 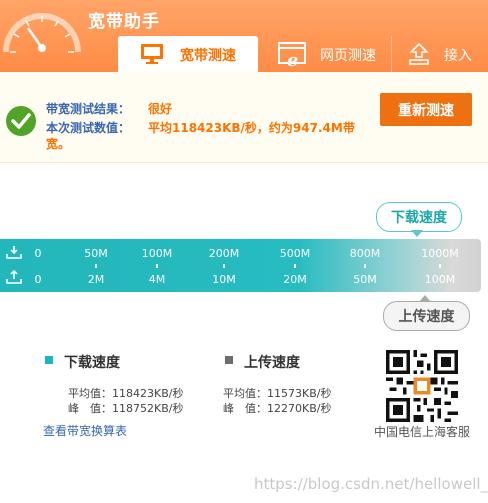 I want to click on download-scale-label: 800M, so click(x=365, y=253).